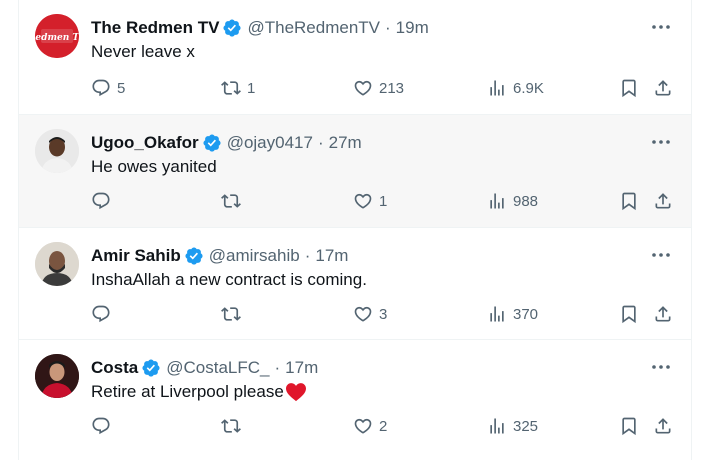 The image size is (706, 460). I want to click on views-button: 325, so click(512, 426).